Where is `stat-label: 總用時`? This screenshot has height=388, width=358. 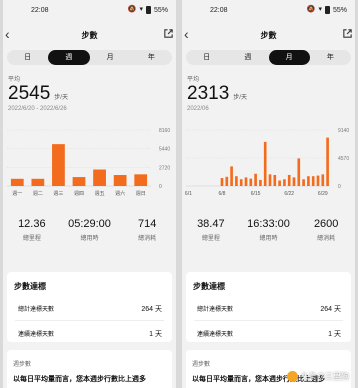
stat-label: 總用時 is located at coordinates (268, 239).